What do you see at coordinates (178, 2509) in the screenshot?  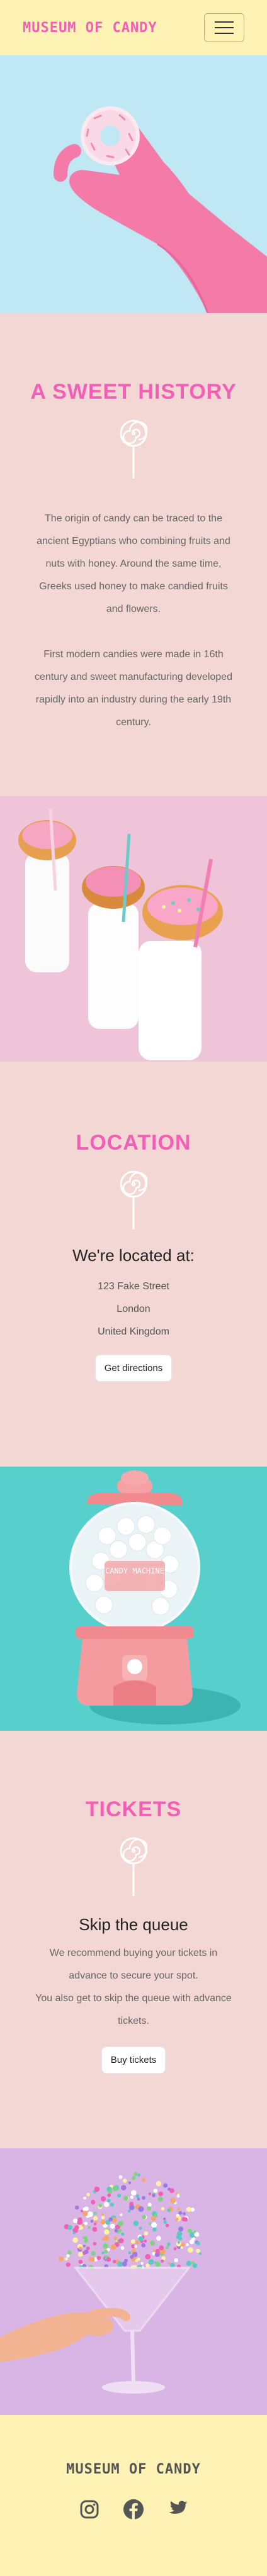 I see `twitter-icon` at bounding box center [178, 2509].